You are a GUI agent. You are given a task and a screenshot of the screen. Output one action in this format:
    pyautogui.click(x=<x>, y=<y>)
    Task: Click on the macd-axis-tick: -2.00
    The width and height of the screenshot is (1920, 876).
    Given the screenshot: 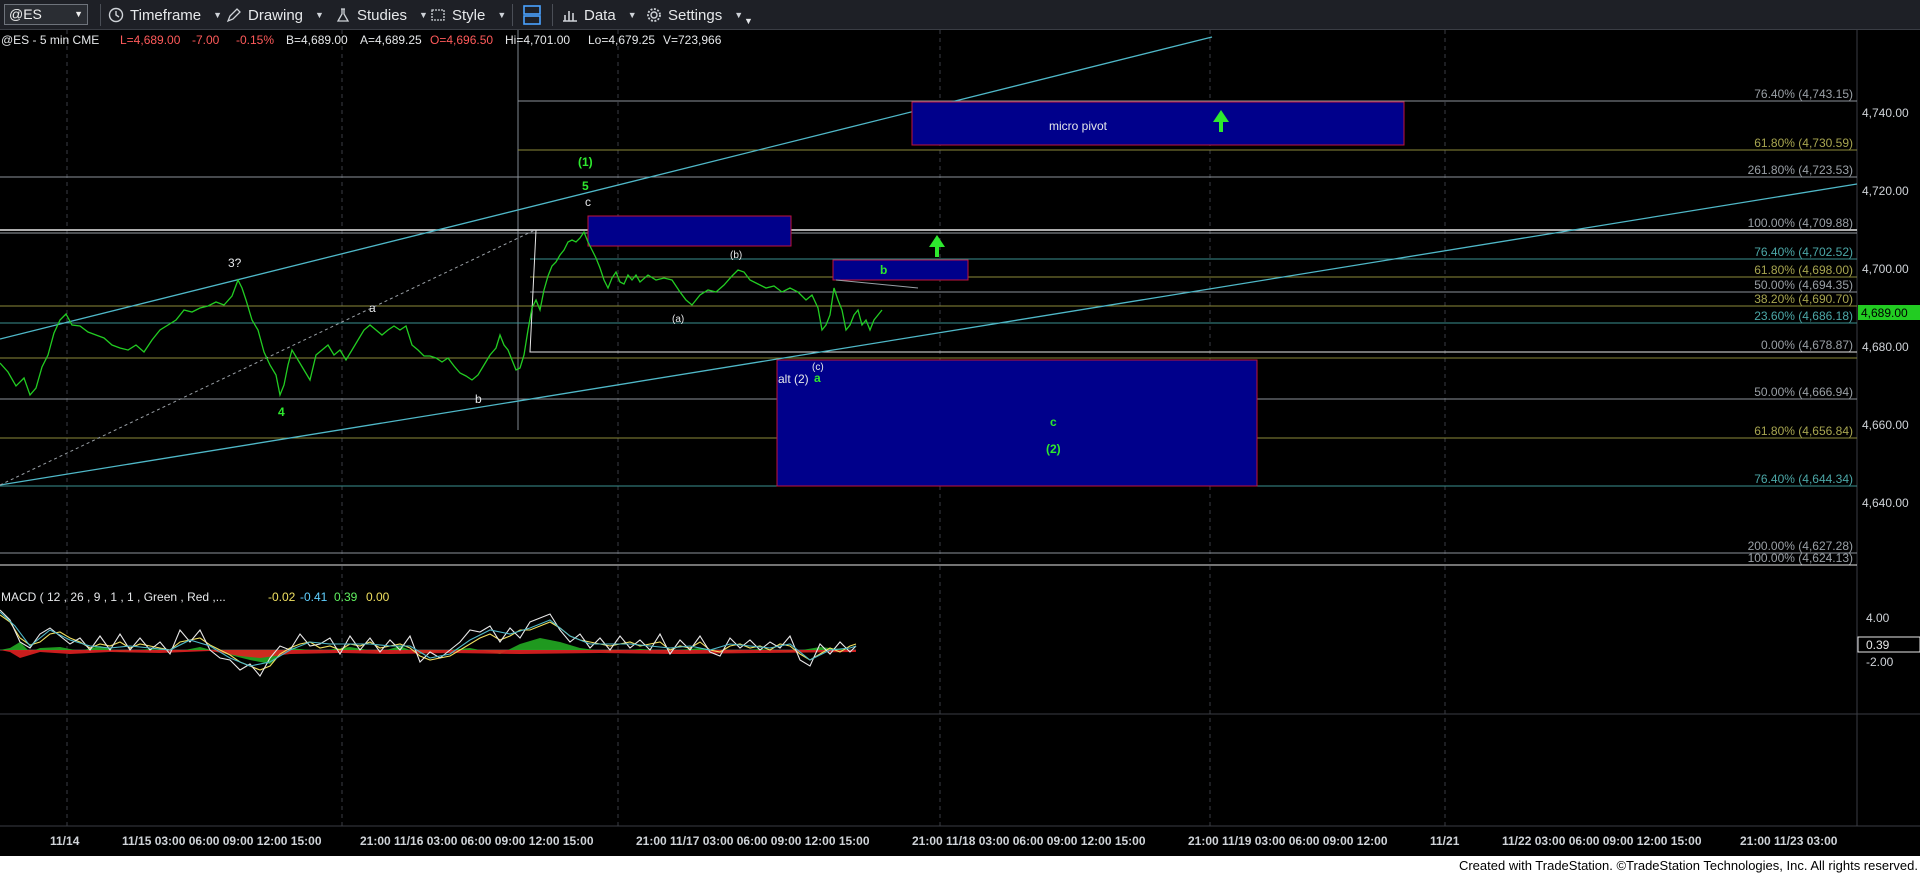 What is the action you would take?
    pyautogui.click(x=1880, y=662)
    